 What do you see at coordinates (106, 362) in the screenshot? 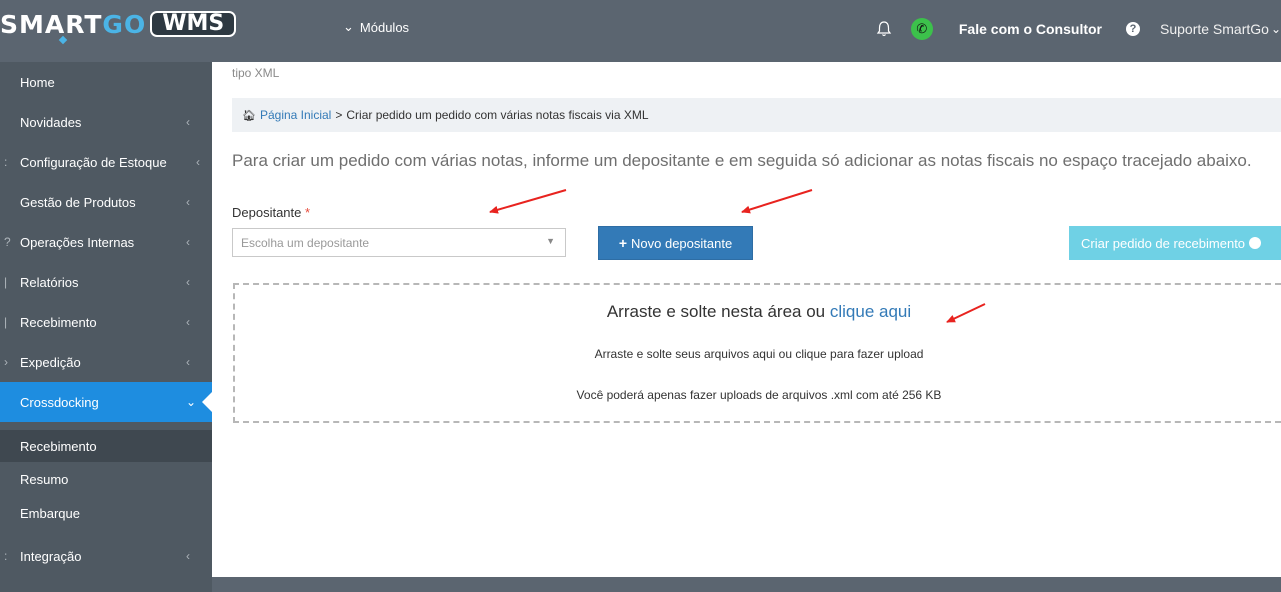
I see `sidebar-item-expedicao: › Expedição ‹` at bounding box center [106, 362].